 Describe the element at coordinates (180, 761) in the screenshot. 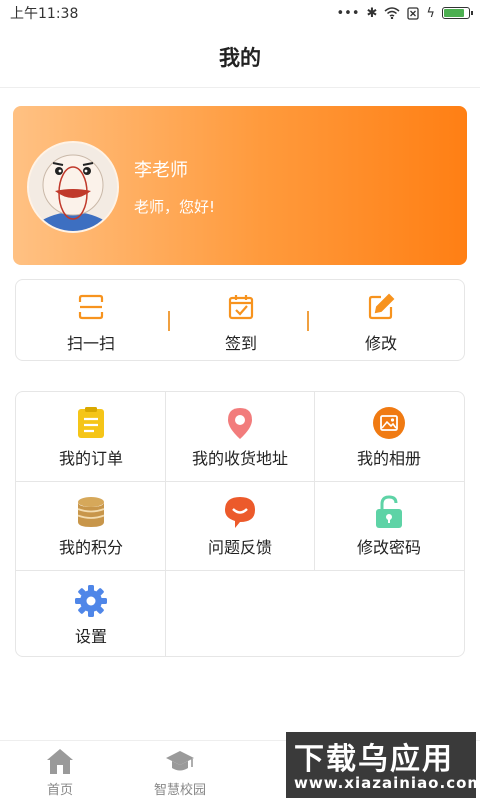

I see `graduation-cap-icon` at that location.